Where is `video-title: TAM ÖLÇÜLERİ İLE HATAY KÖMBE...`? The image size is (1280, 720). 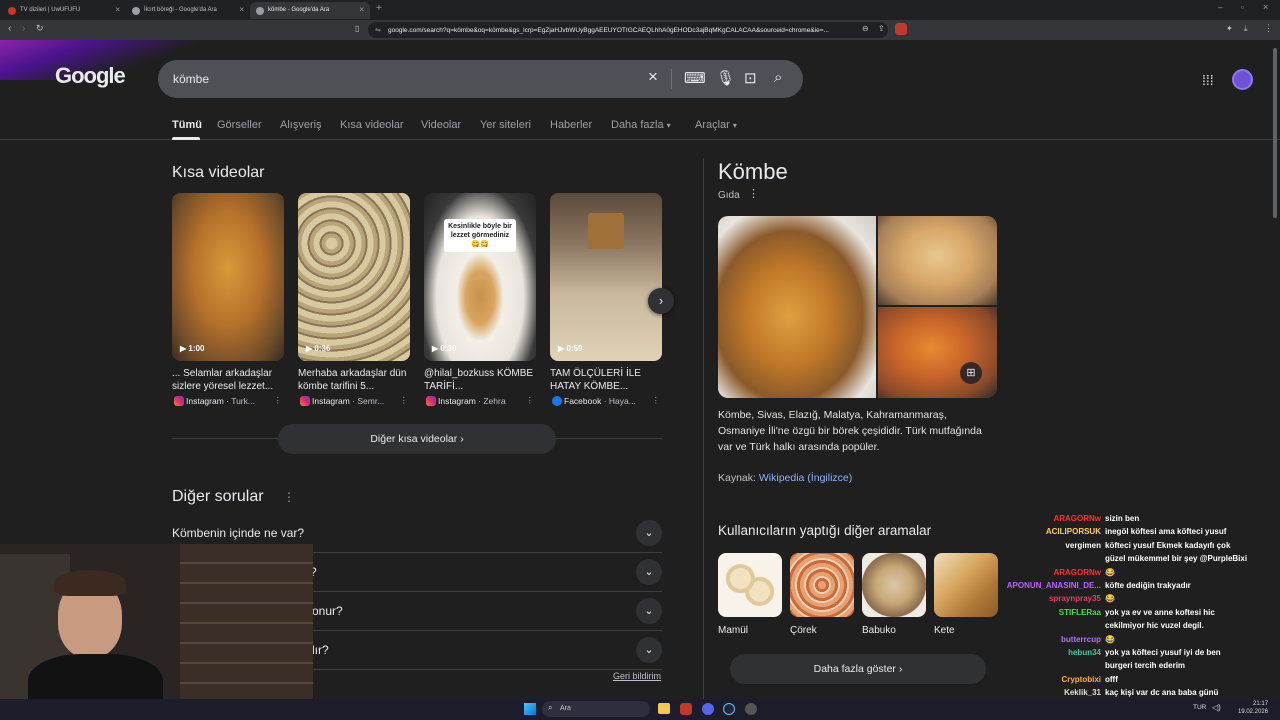
video-title: TAM ÖLÇÜLERİ İLE HATAY KÖMBE... is located at coordinates (606, 380).